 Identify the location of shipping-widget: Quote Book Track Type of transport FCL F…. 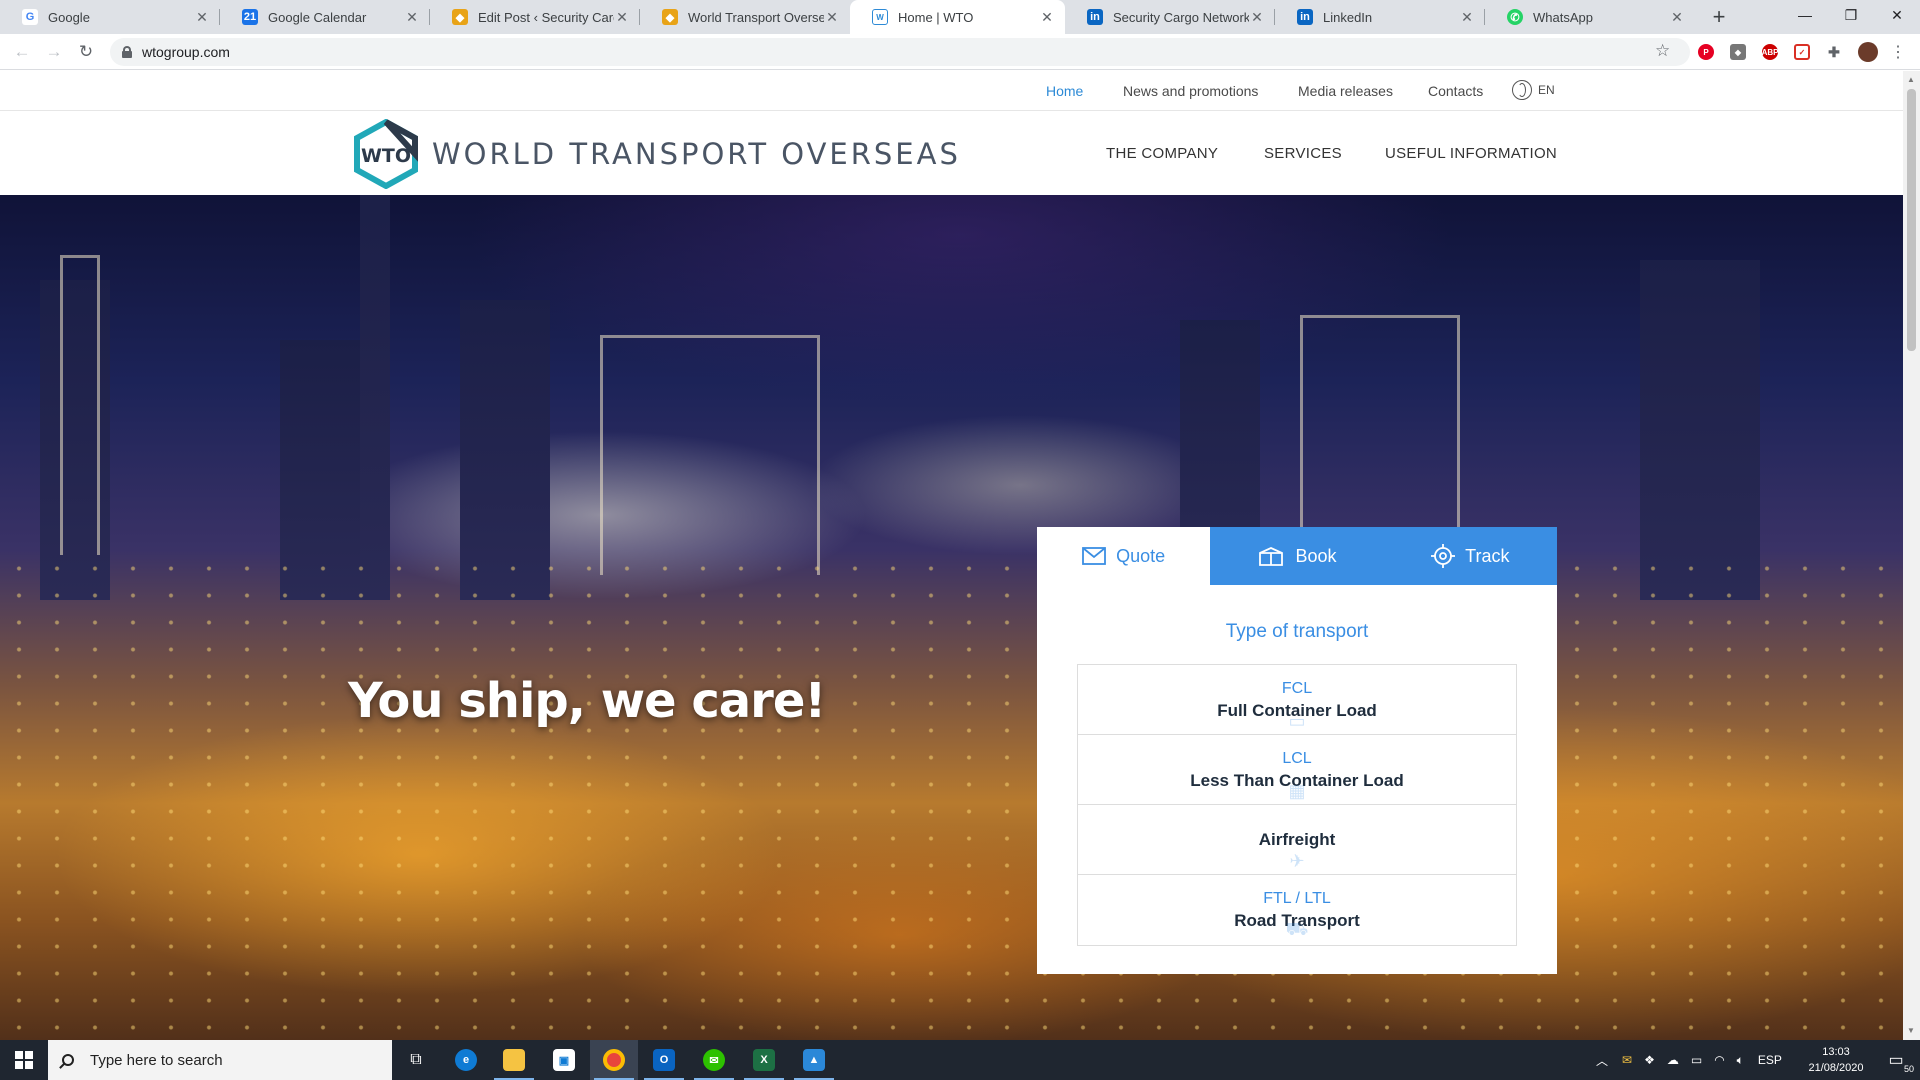
(1297, 750).